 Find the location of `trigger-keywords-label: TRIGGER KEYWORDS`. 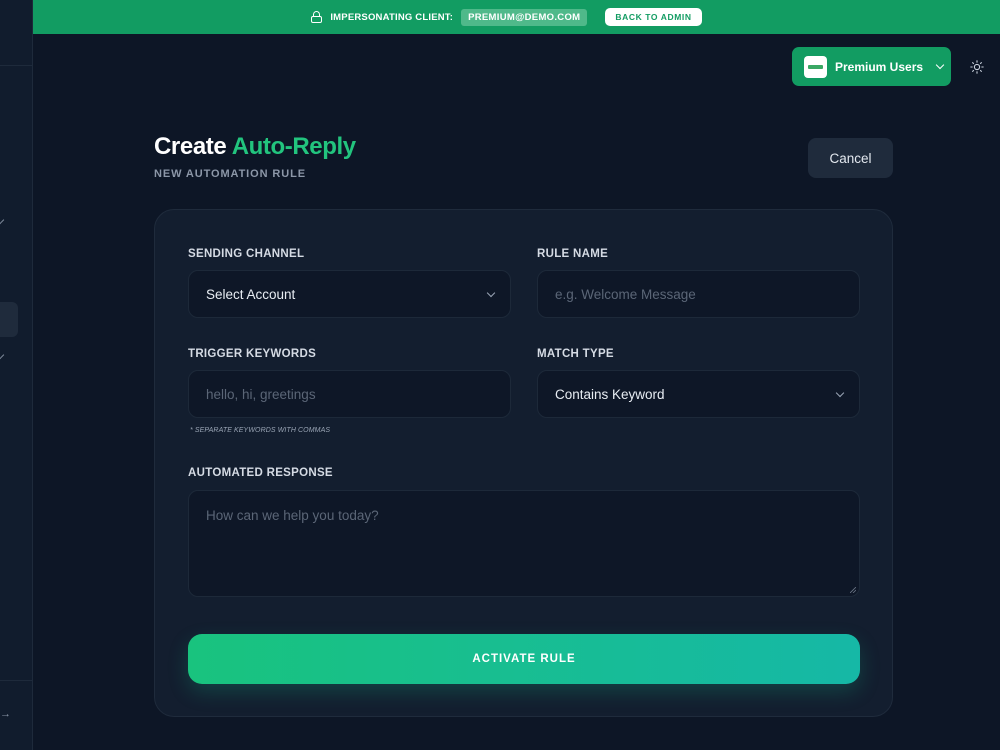

trigger-keywords-label: TRIGGER KEYWORDS is located at coordinates (252, 354).